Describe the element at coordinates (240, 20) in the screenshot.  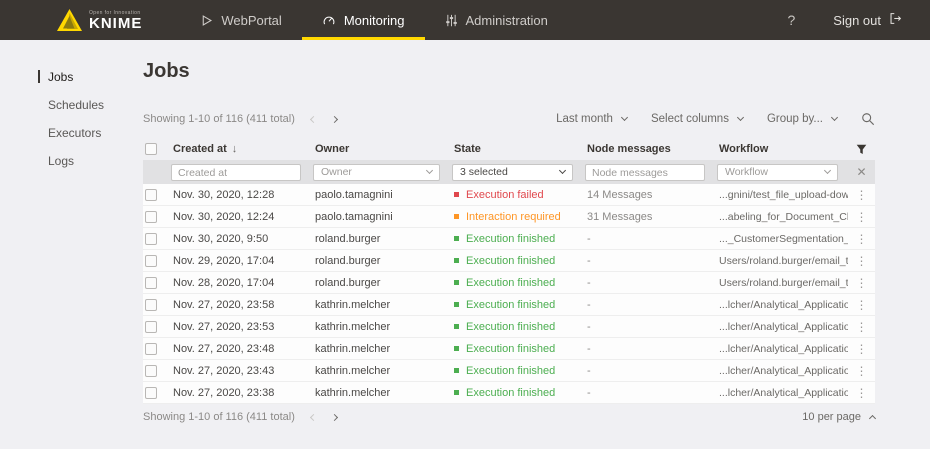
I see `nav-webportal: WebPortal` at that location.